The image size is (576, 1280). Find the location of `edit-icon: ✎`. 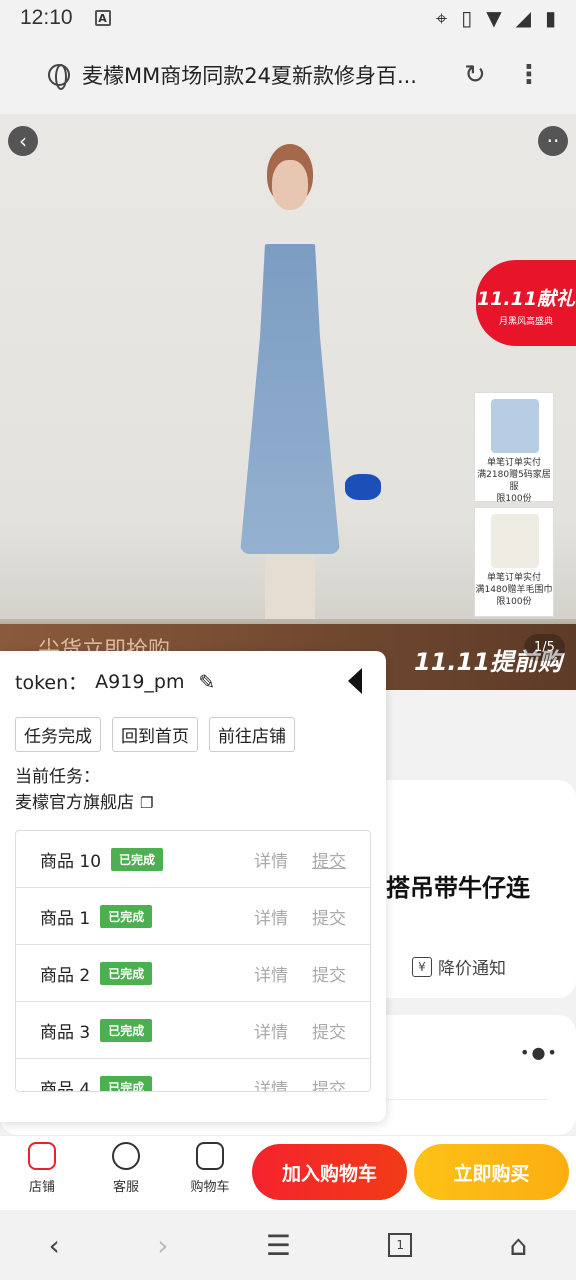

edit-icon: ✎ is located at coordinates (206, 682).